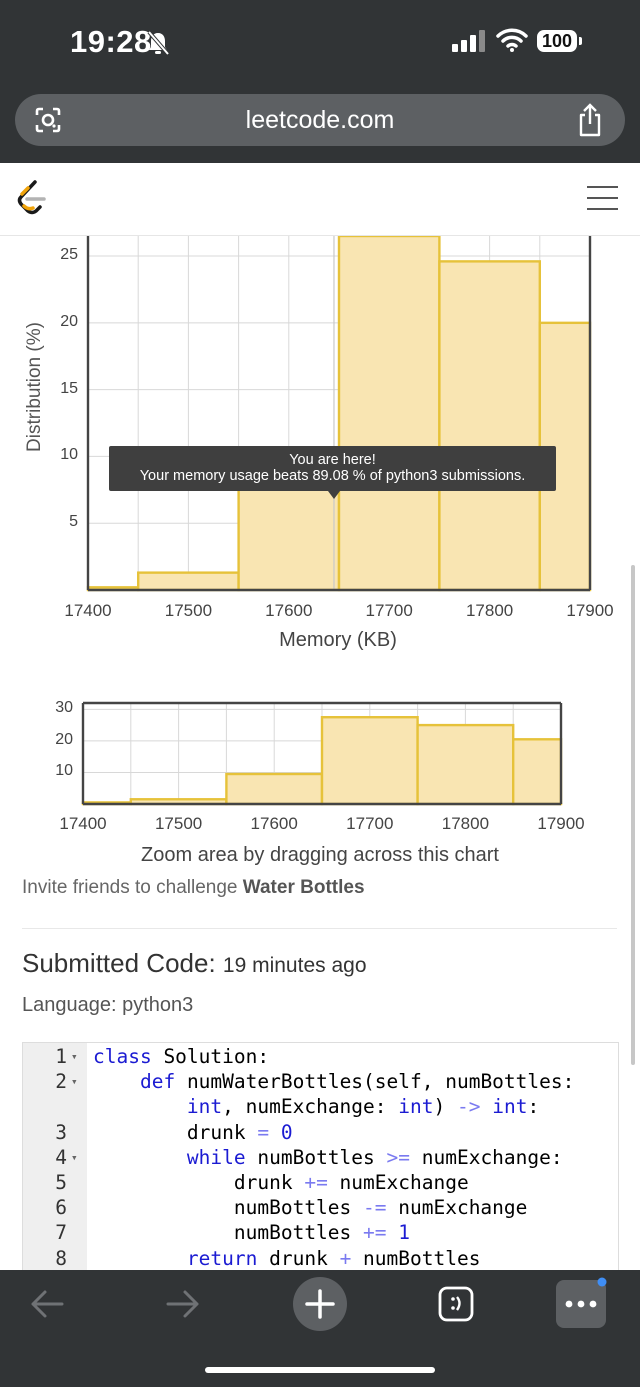 The height and width of the screenshot is (1387, 640). I want to click on x-tick-label: 17700, so click(370, 823).